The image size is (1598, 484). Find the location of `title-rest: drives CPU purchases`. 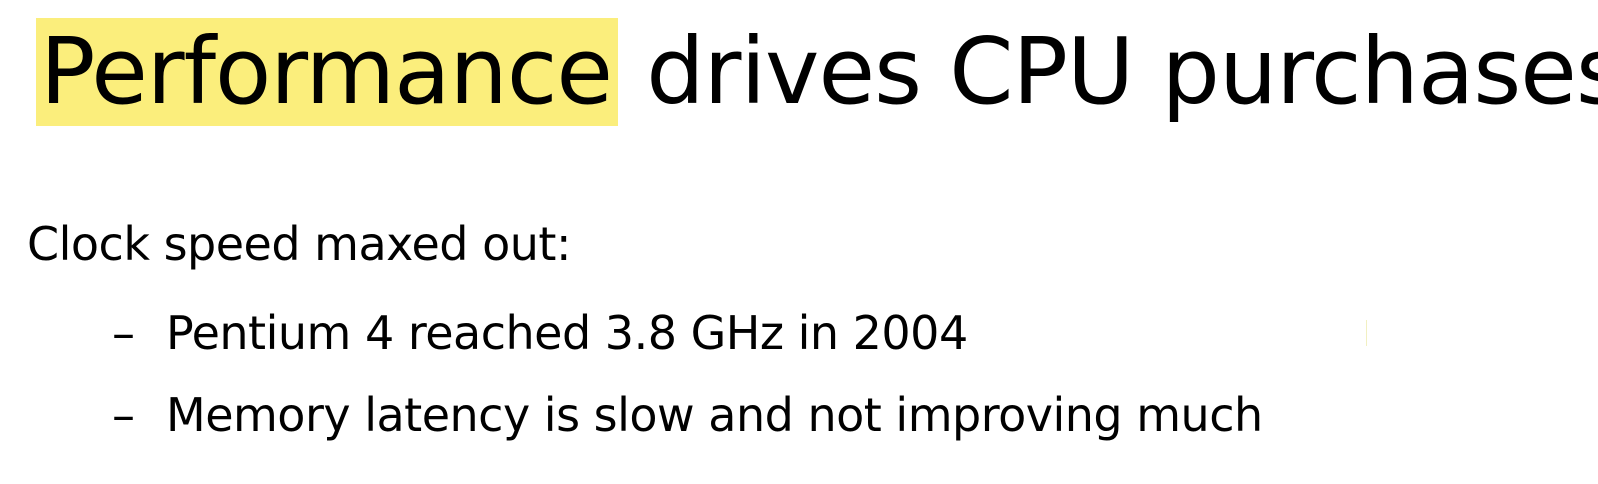

title-rest: drives CPU purchases is located at coordinates (1108, 71).